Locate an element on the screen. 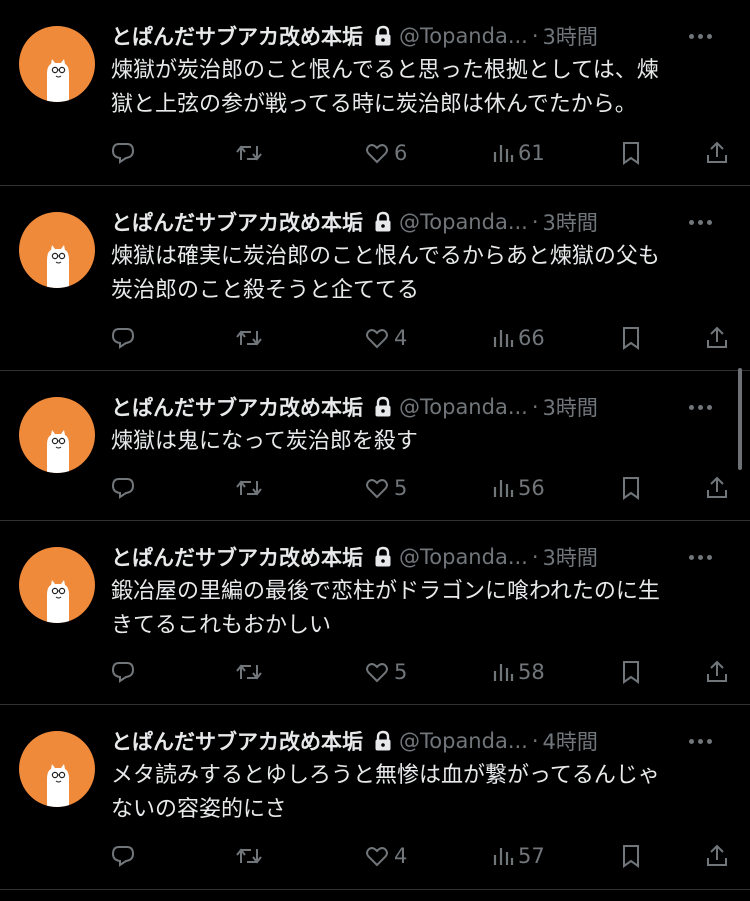 Image resolution: width=750 pixels, height=901 pixels. tweet-header: とぱんだサブアカ改め本垢 @Topanda... · 4時間 is located at coordinates (423, 741).